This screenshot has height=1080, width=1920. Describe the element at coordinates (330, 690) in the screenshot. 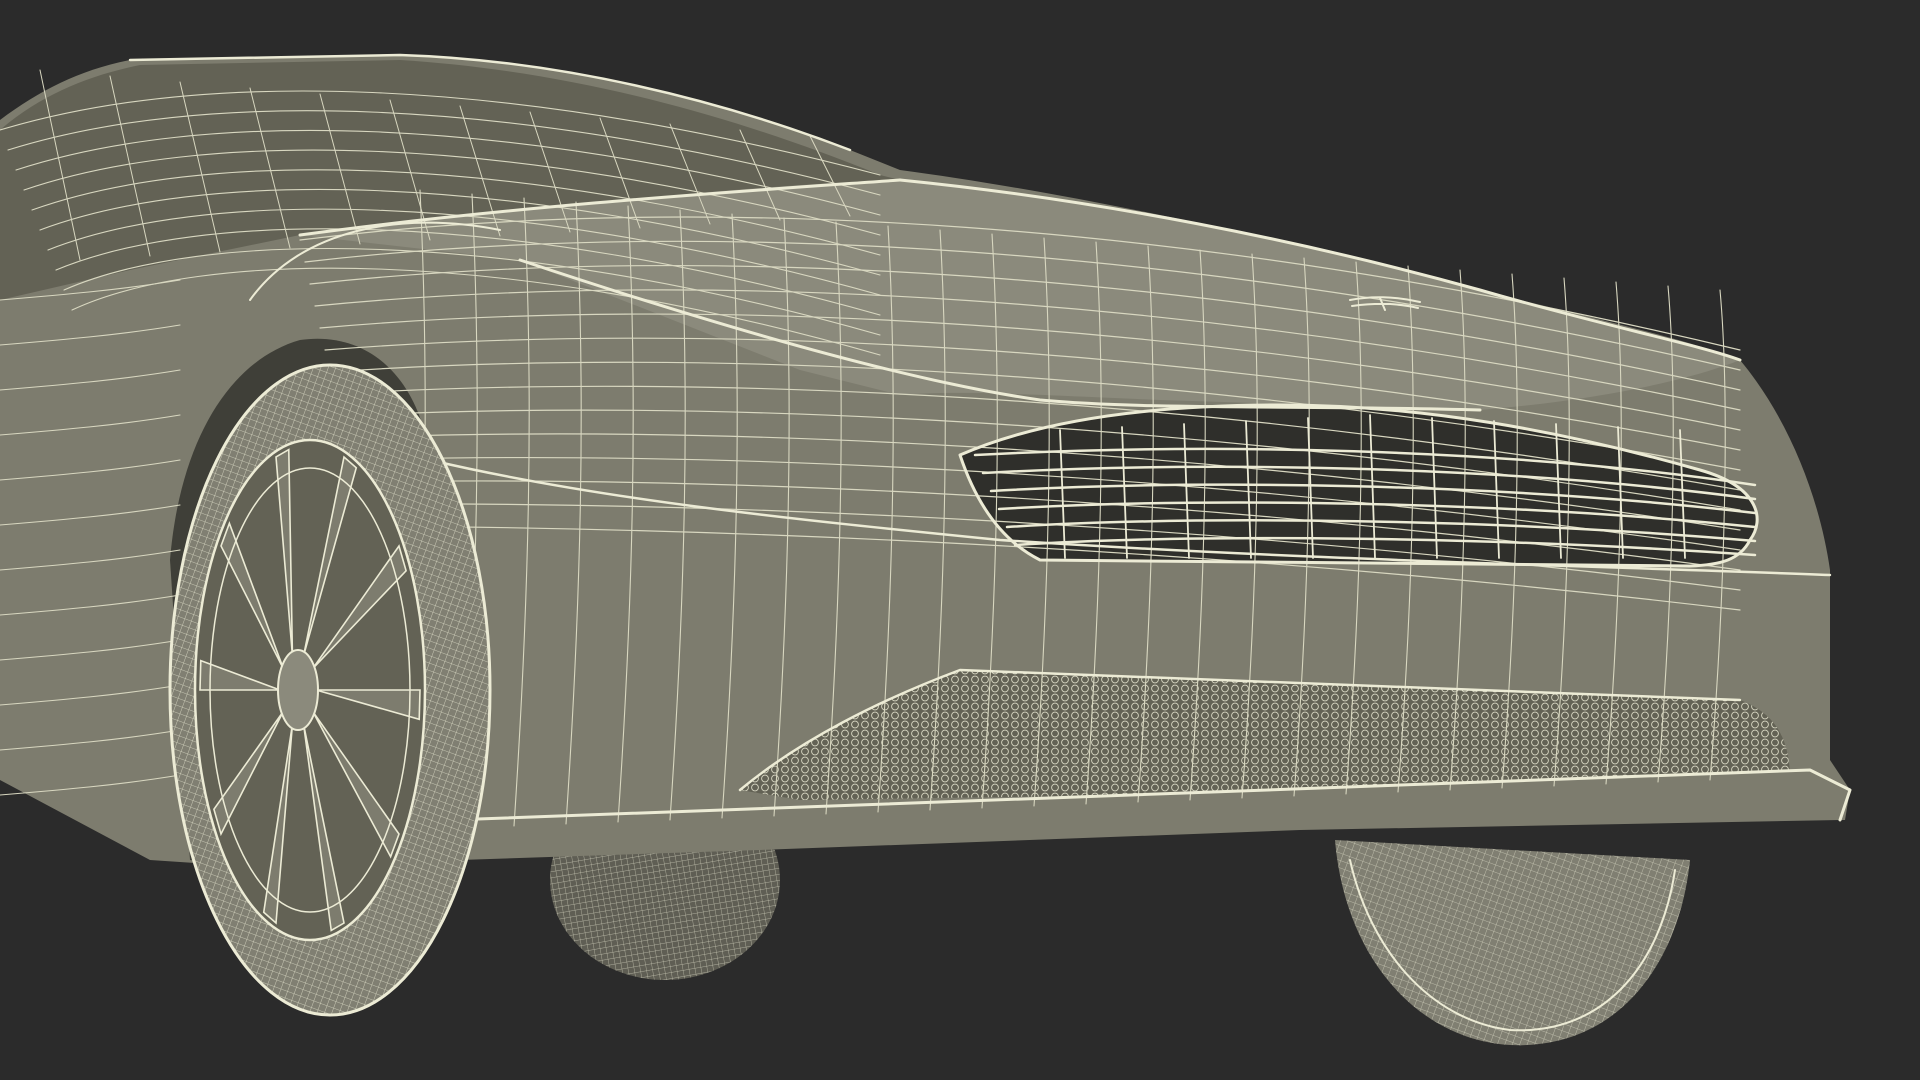

I see `front-left-wheel` at that location.